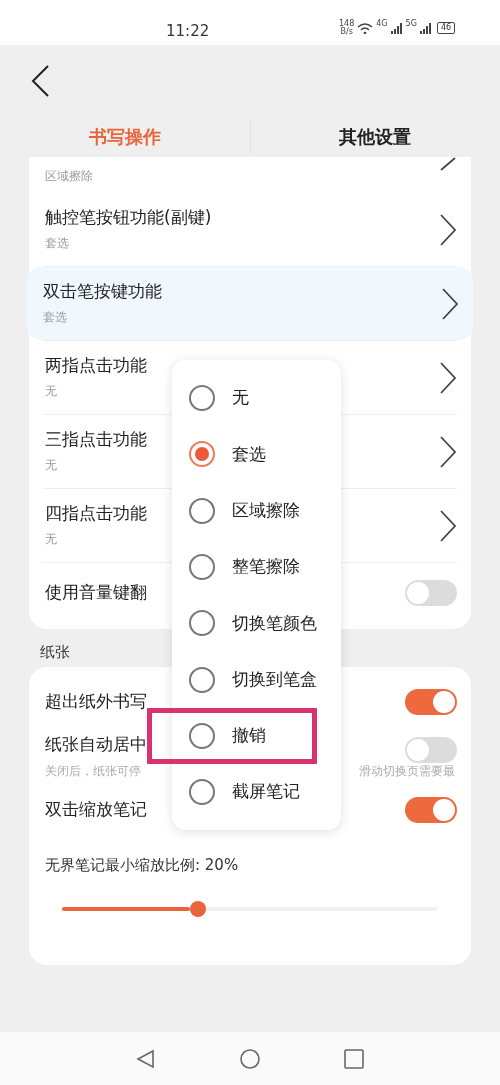  Describe the element at coordinates (354, 1058) in the screenshot. I see `recents-icon` at that location.